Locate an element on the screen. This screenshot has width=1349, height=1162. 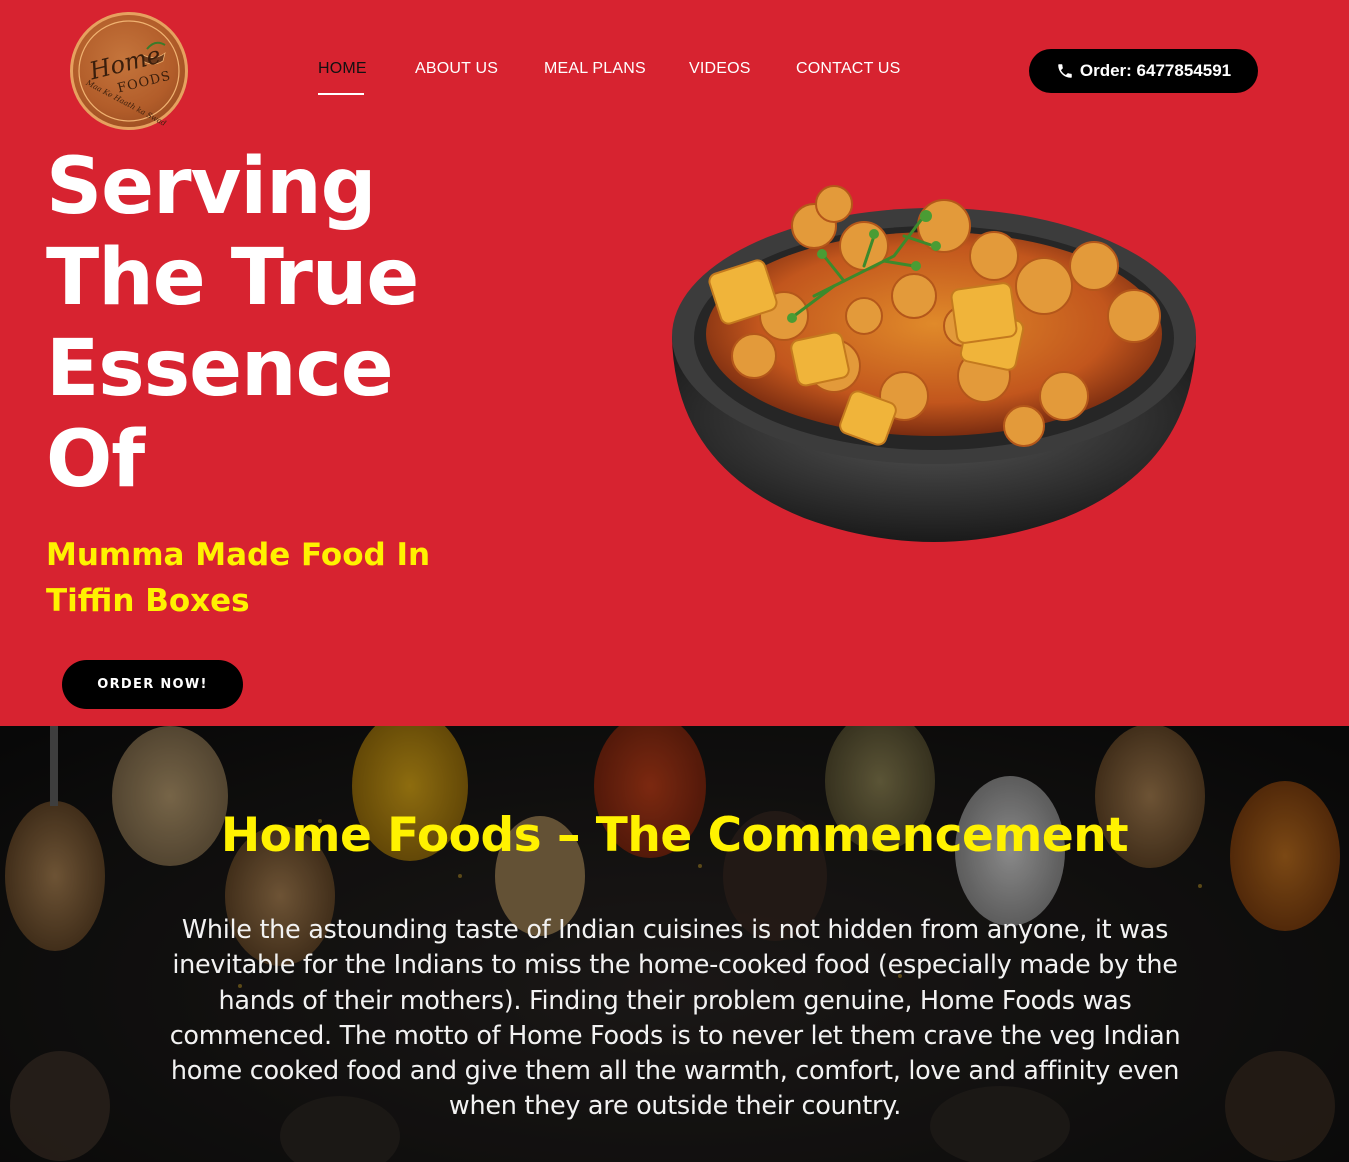
order-phone-button: Order: 6477854591 is located at coordinates (1143, 71).